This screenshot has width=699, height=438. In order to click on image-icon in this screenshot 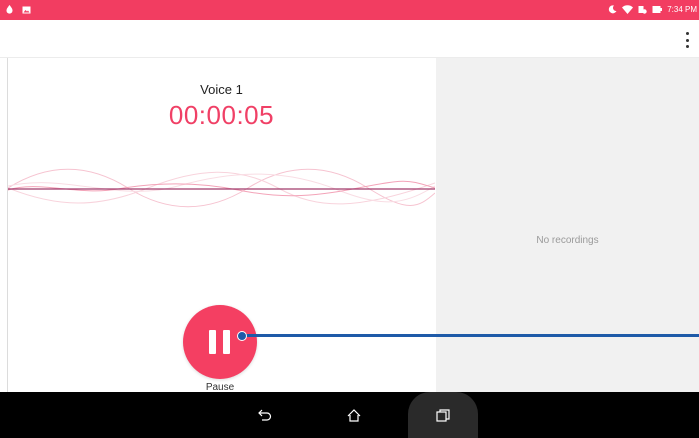, I will do `click(26, 9)`.